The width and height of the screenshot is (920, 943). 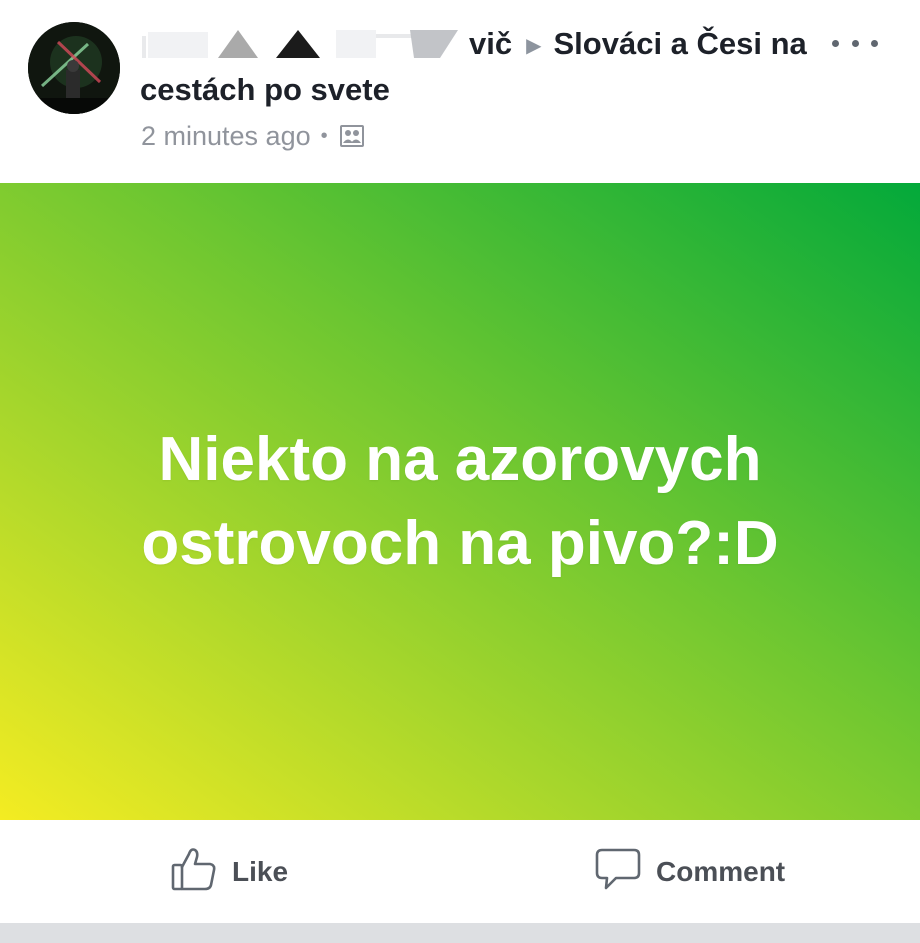 I want to click on post-meta: 2 minutes ago •, so click(x=253, y=136).